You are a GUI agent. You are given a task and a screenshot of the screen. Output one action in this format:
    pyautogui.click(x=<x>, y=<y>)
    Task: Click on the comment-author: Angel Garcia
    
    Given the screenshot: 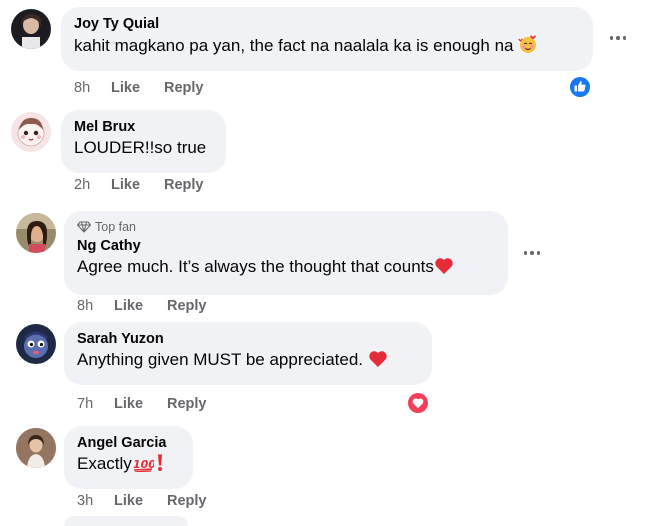 What is the action you would take?
    pyautogui.click(x=129, y=443)
    